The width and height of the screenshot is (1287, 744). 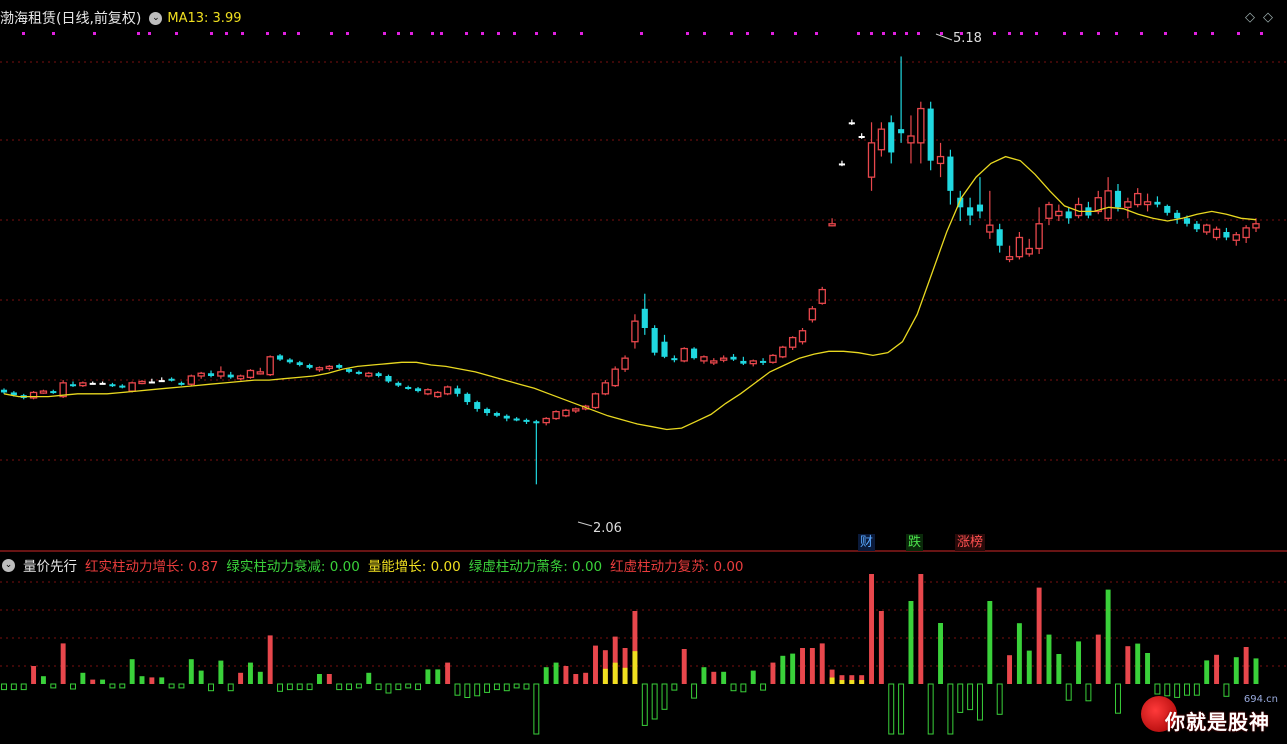 What do you see at coordinates (535, 567) in the screenshot?
I see `legend-green-hollow: 绿虚柱动力萧条: 0.00` at bounding box center [535, 567].